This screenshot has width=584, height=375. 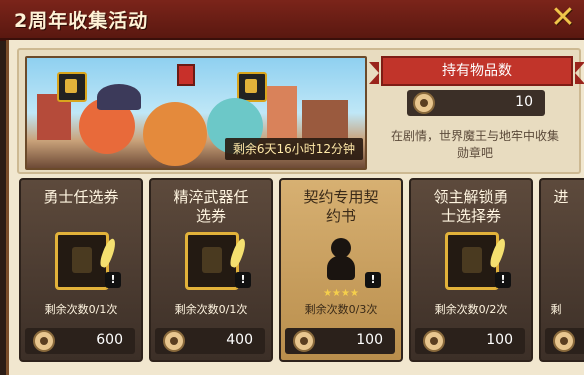 What do you see at coordinates (471, 309) in the screenshot?
I see `remaining-count: 剩余次数0/2次` at bounding box center [471, 309].